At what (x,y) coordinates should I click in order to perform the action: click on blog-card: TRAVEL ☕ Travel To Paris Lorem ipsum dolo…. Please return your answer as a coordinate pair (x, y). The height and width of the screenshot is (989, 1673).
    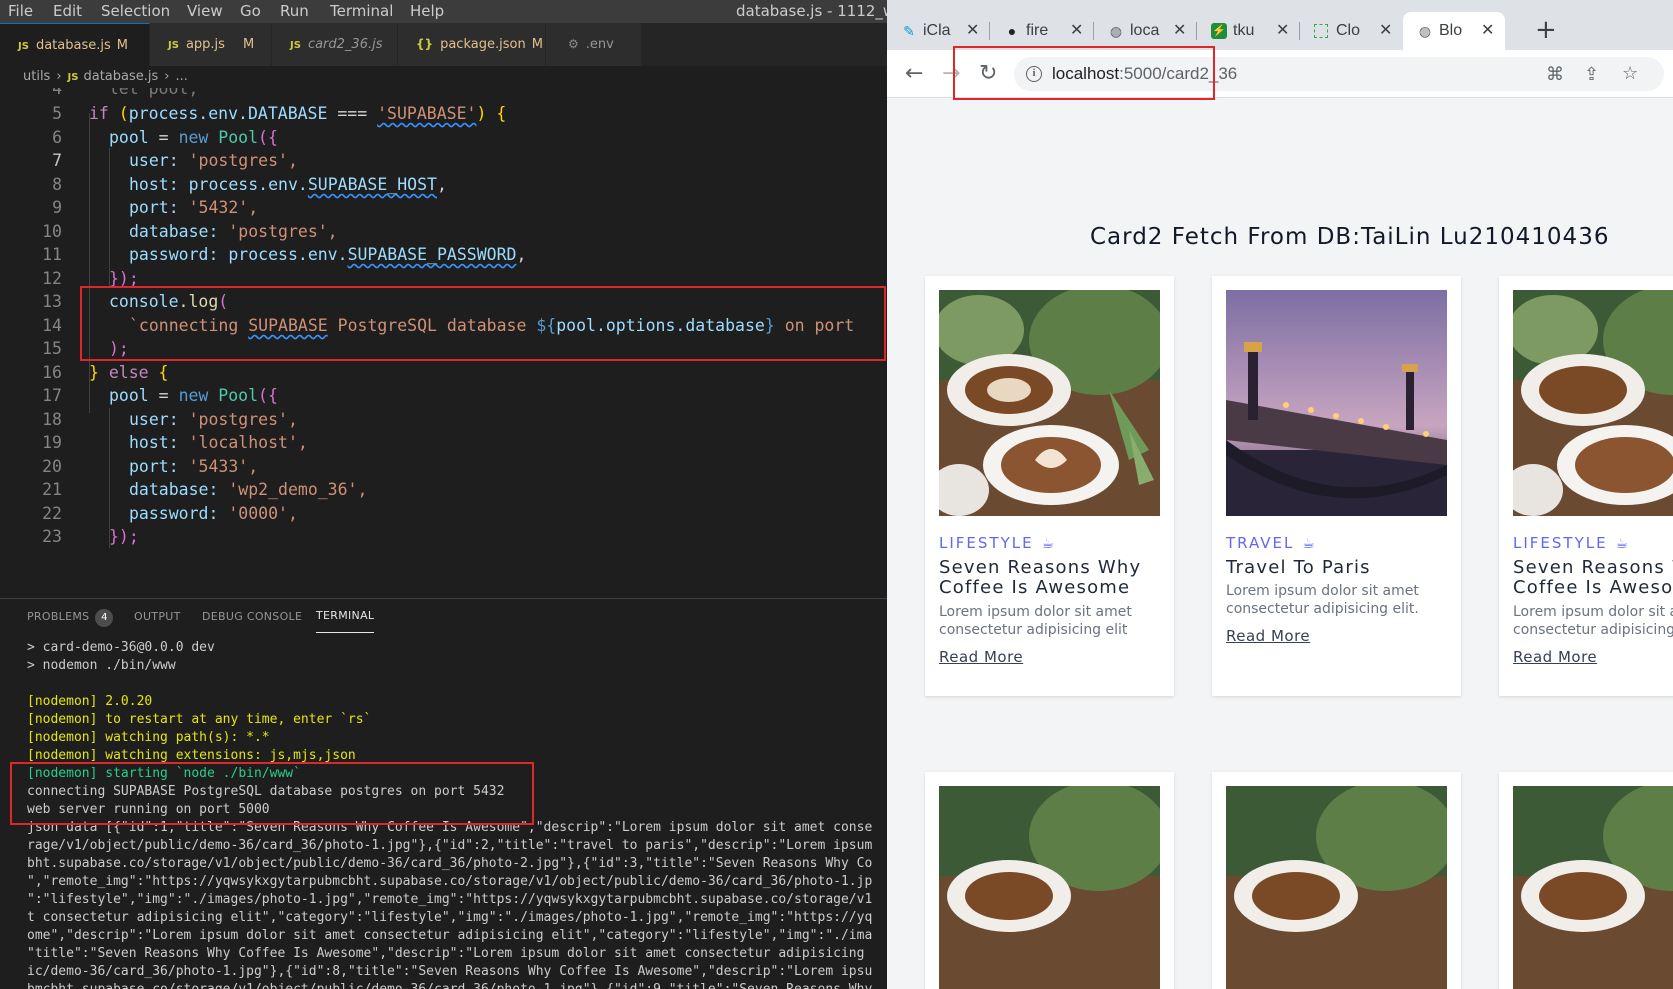
    Looking at the image, I should click on (1336, 486).